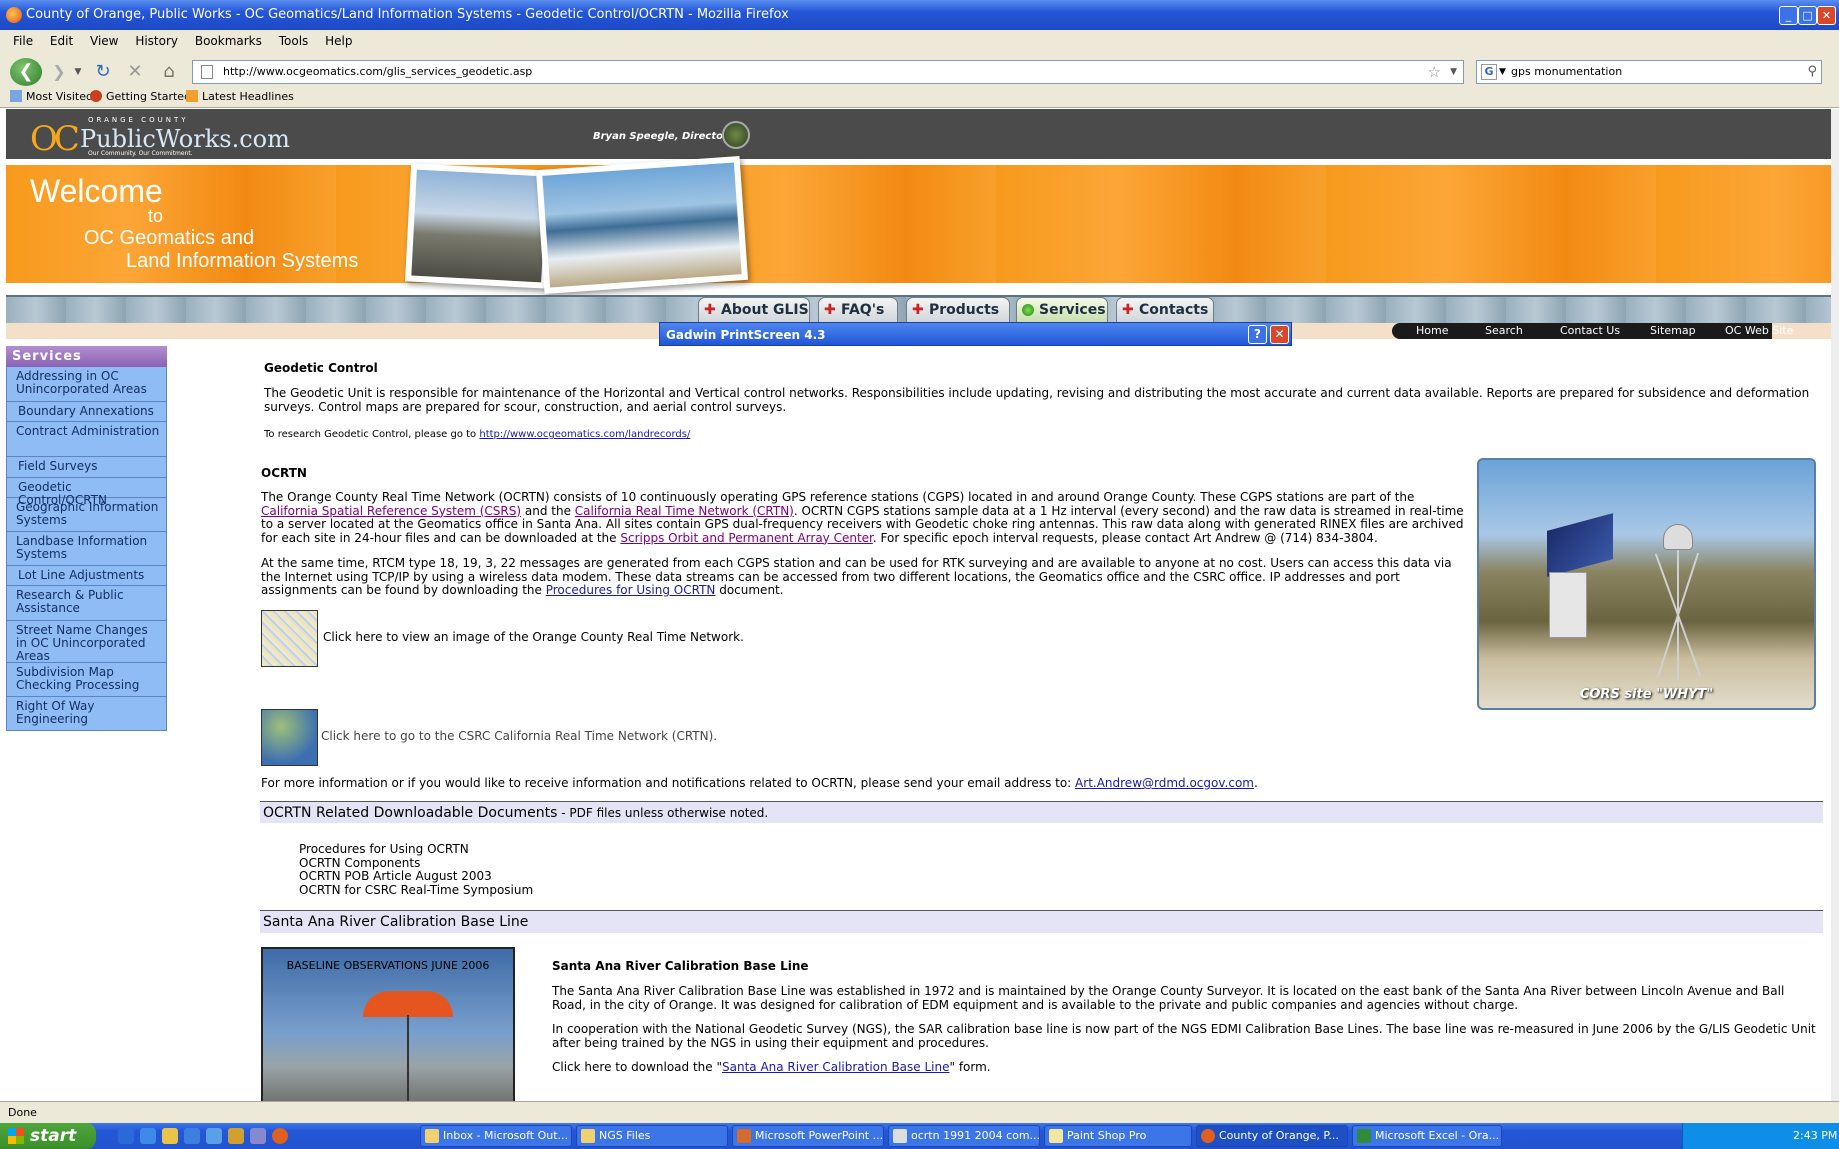 This screenshot has width=1839, height=1149. Describe the element at coordinates (86, 515) in the screenshot. I see `sidebar-item-gis: Geographic Information Systems` at that location.